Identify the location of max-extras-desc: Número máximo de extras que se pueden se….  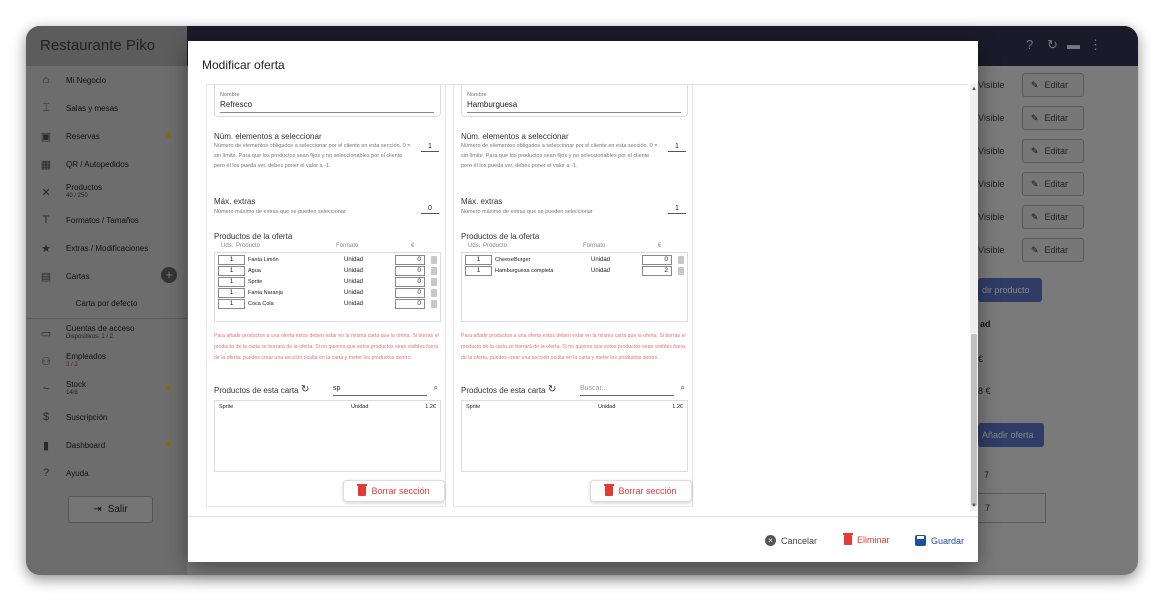
(280, 212).